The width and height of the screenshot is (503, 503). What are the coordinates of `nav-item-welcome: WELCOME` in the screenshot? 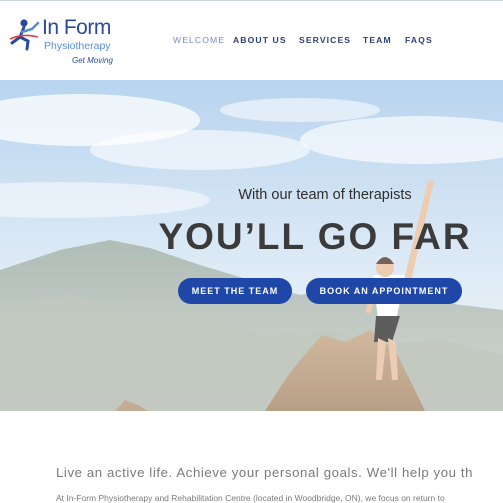 It's located at (199, 40).